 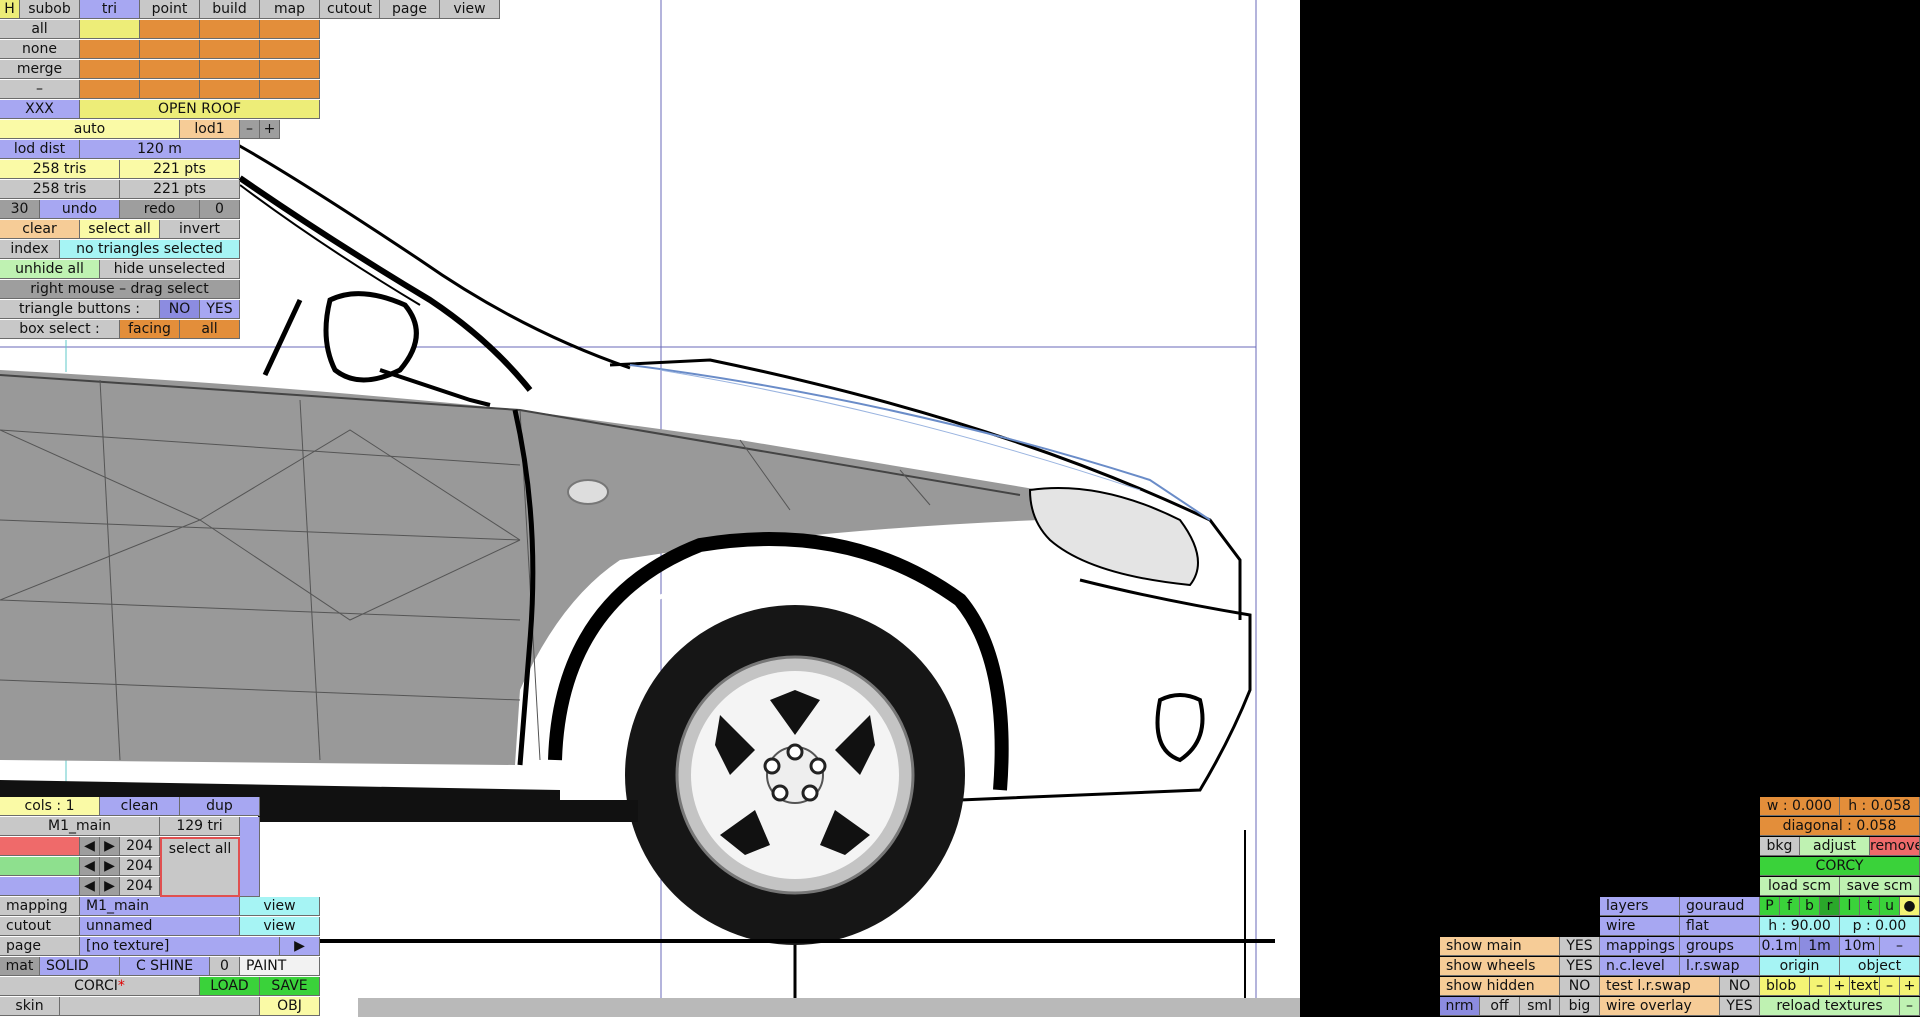 What do you see at coordinates (160, 1006) in the screenshot?
I see `skin-value` at bounding box center [160, 1006].